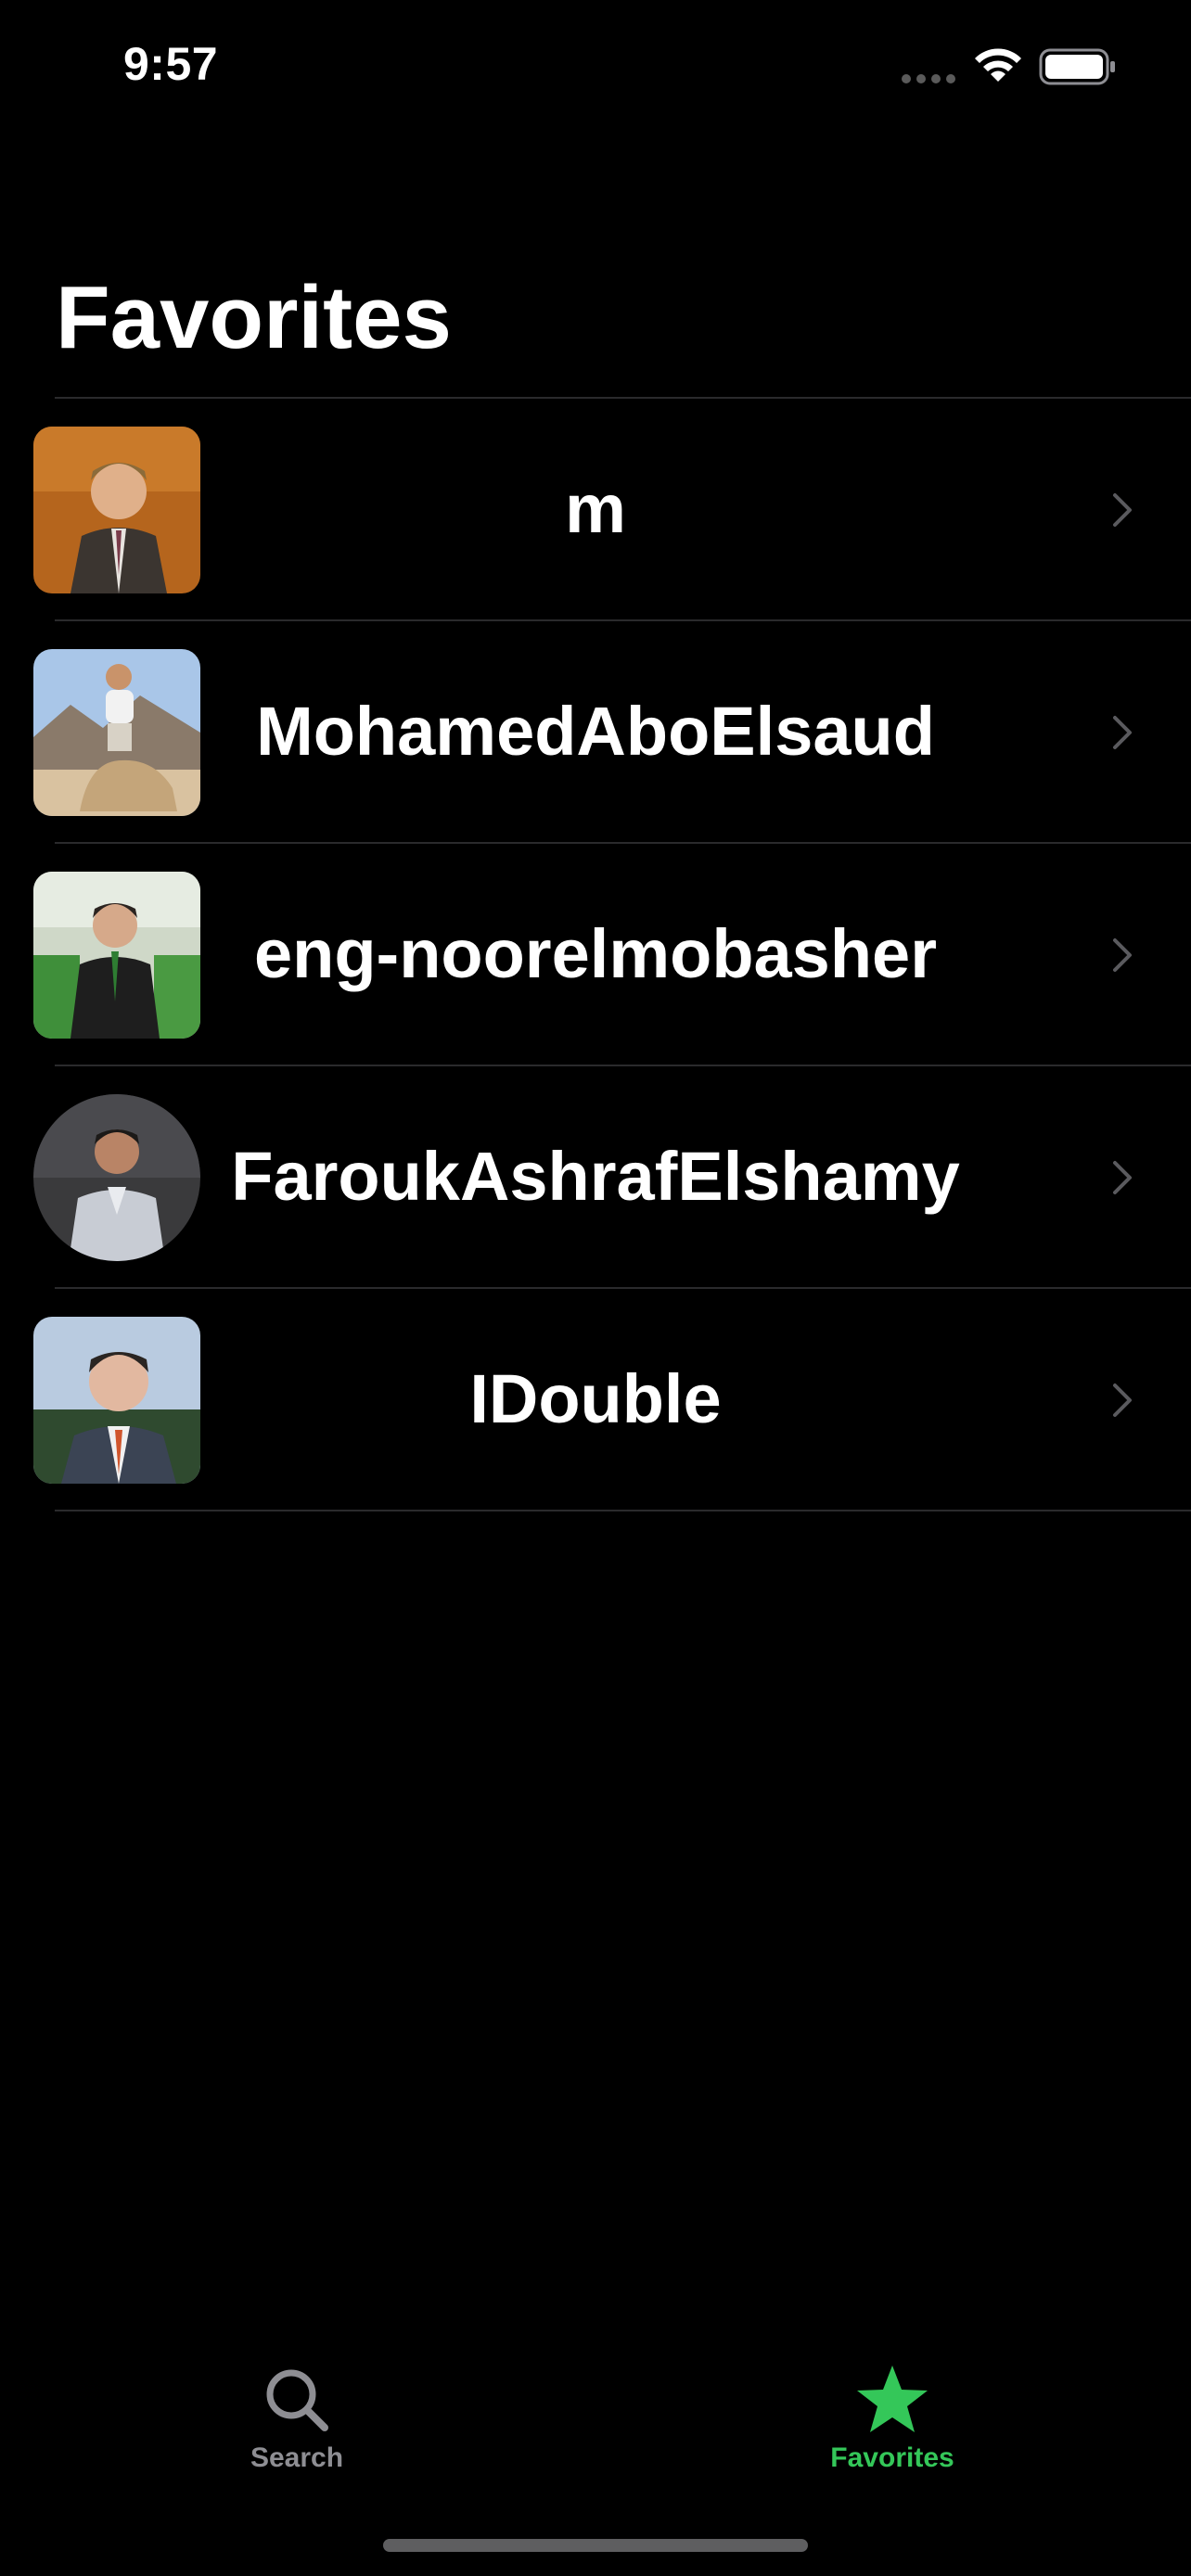 This screenshot has height=2576, width=1191. I want to click on status-time: 9:57, so click(171, 64).